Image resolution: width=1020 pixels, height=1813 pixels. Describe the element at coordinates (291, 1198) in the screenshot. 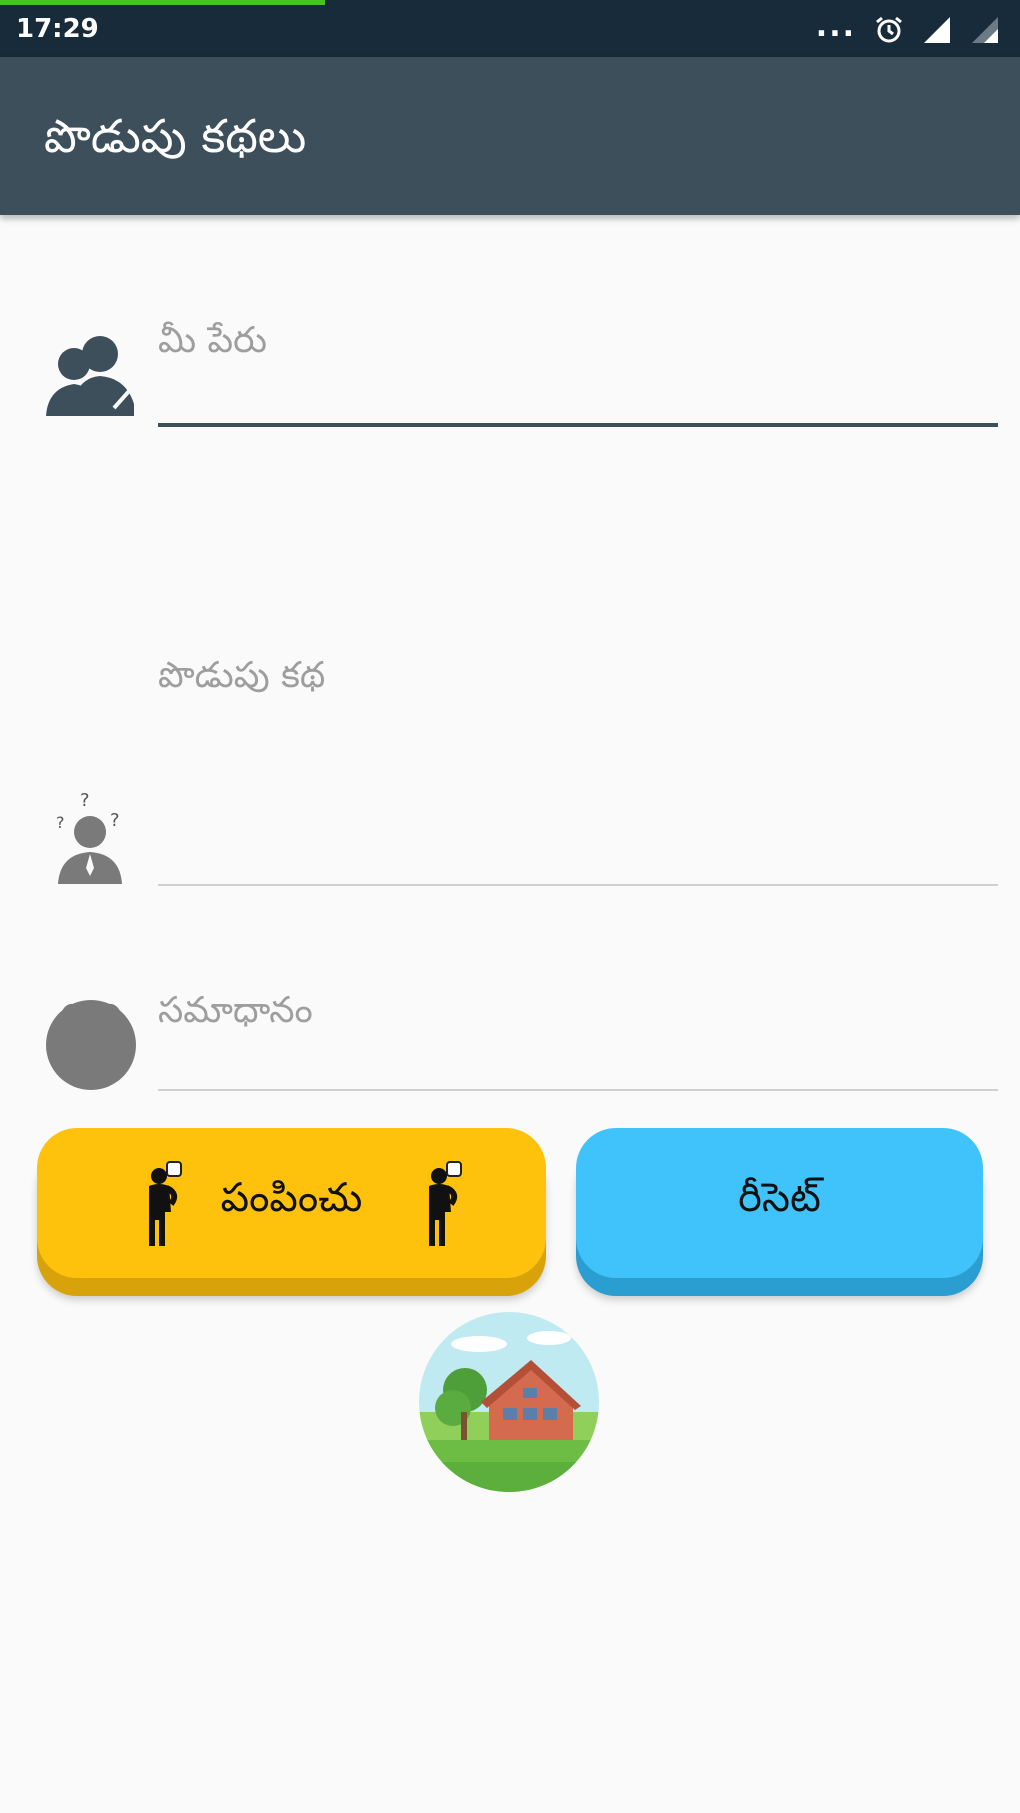

I see `send-button-label: పంపించు` at that location.